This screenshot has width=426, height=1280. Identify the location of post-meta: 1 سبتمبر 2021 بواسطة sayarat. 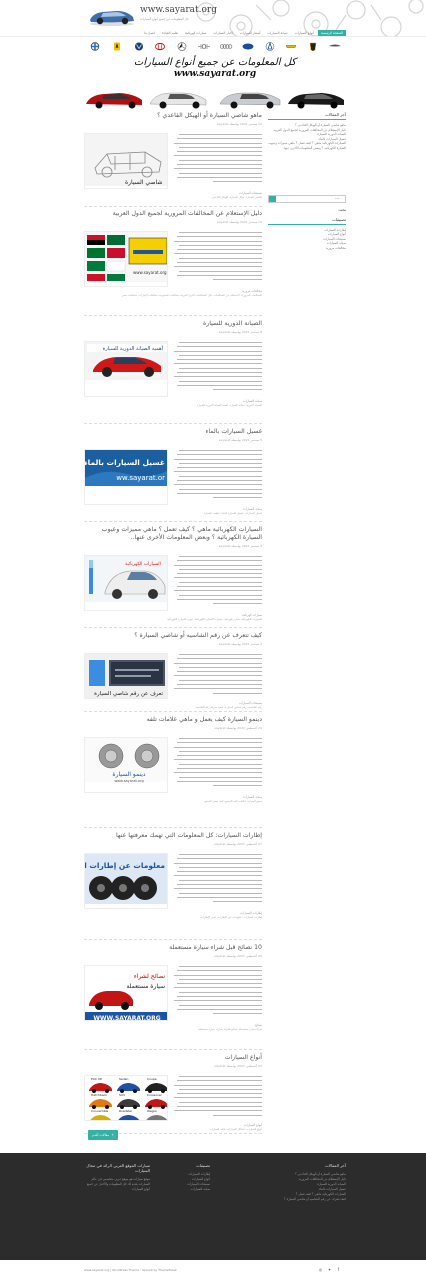
(240, 644).